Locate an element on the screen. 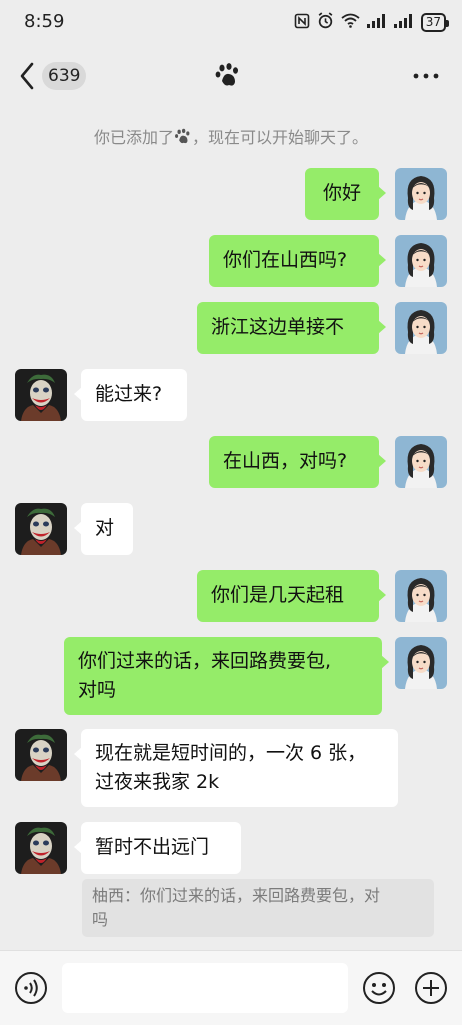  plus-button is located at coordinates (431, 988).